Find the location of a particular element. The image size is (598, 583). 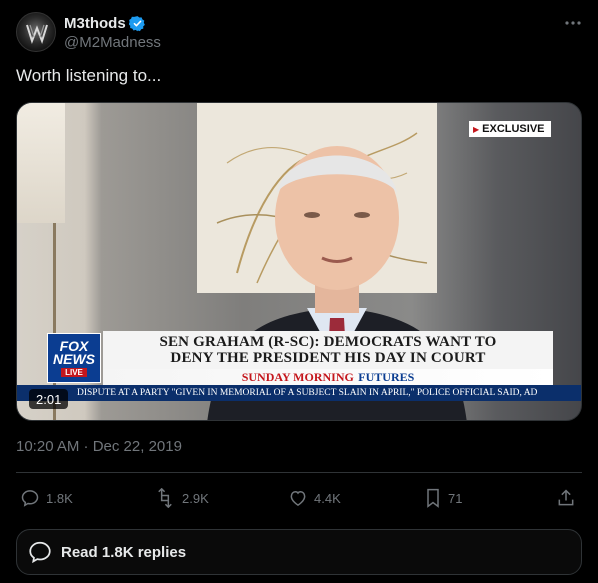

speech-bubble-icon is located at coordinates (40, 552).